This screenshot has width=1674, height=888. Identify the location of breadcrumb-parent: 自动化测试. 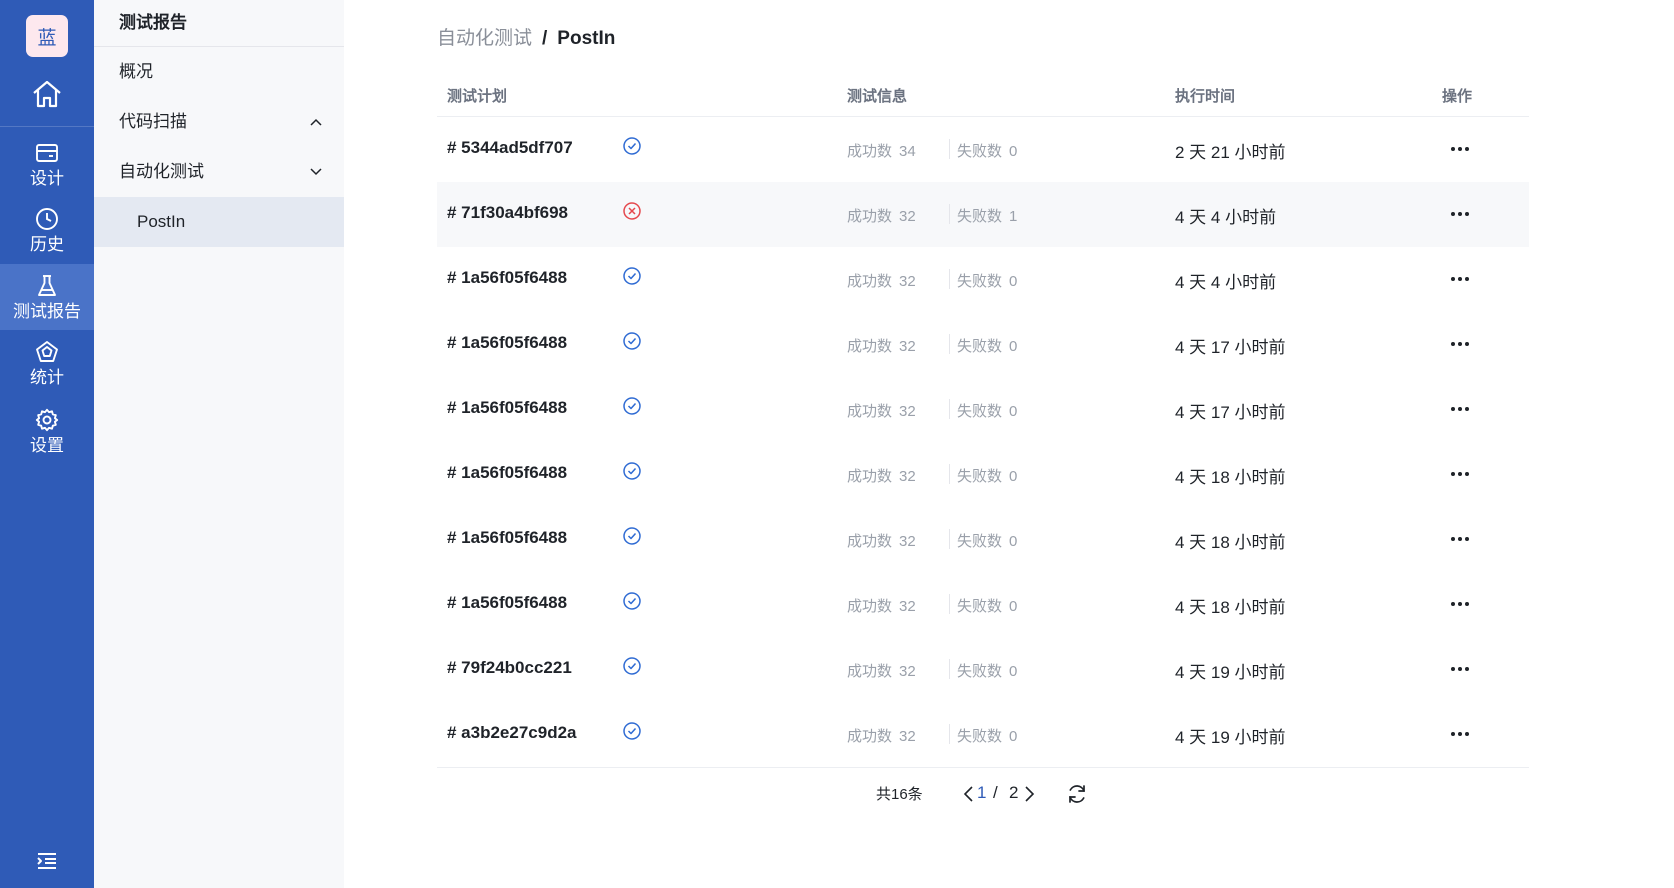
(484, 38).